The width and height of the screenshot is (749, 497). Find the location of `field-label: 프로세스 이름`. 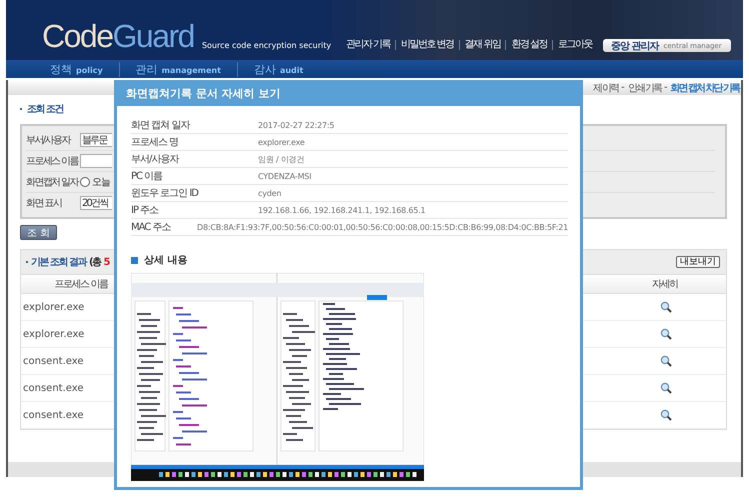

field-label: 프로세스 이름 is located at coordinates (53, 161).